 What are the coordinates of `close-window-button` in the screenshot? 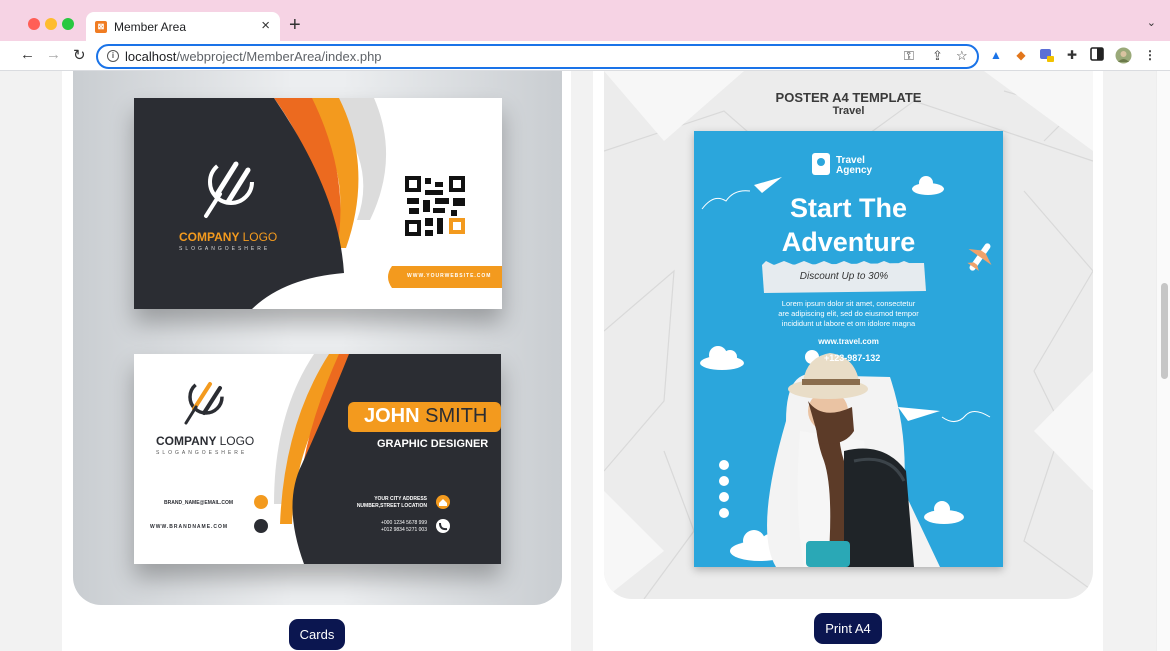 It's located at (34, 24).